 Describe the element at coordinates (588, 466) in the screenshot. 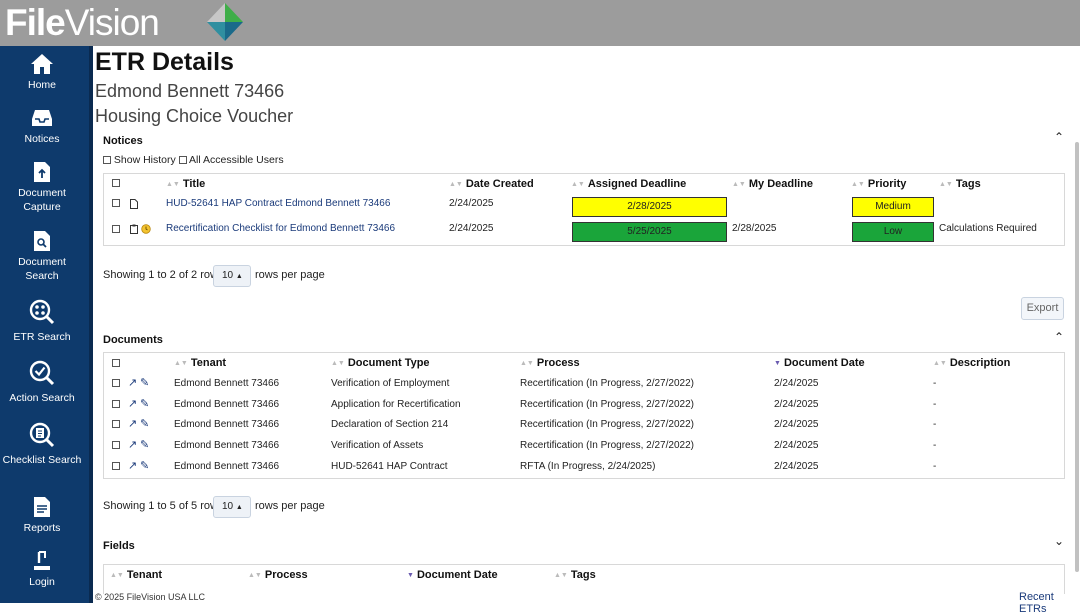

I see `document-process: RFTA (In Progress, 2/24/2025)` at that location.